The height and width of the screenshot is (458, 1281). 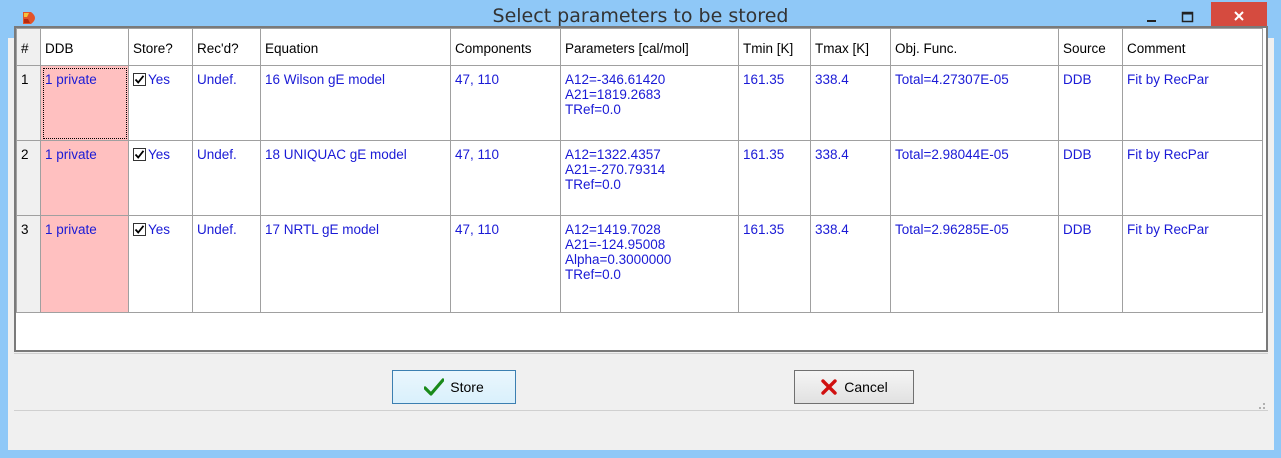 I want to click on parameter-line: A12=1419.7028, so click(x=613, y=229).